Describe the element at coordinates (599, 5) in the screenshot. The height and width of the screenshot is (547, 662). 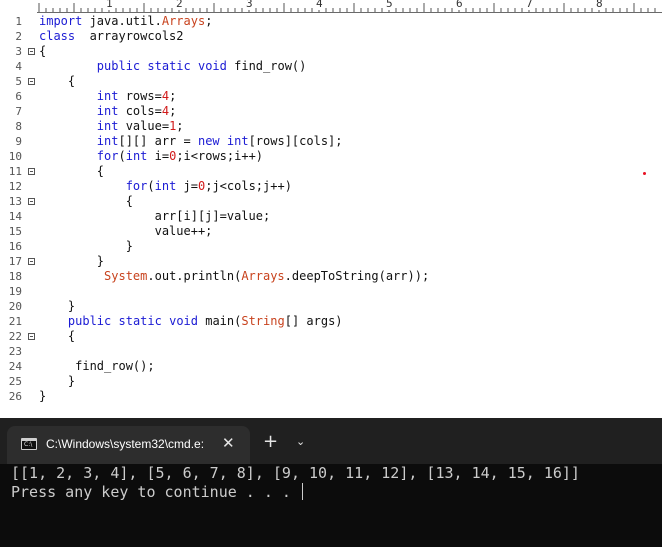
I see `ruler-number: 8` at that location.